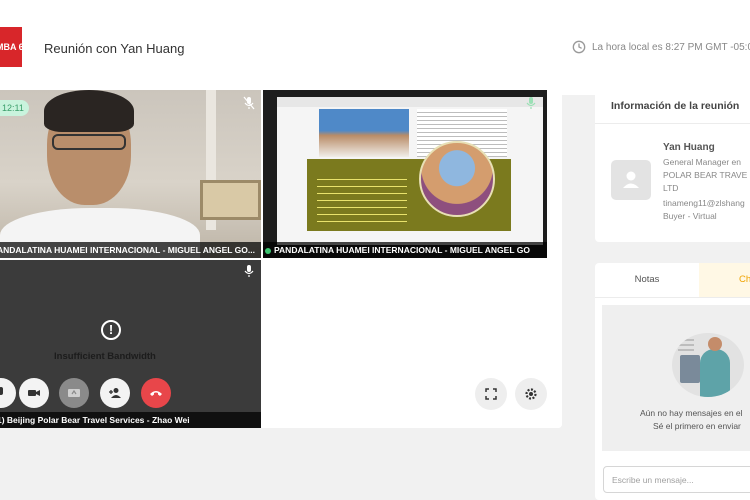 This screenshot has width=750, height=500. What do you see at coordinates (691, 413) in the screenshot?
I see `chat-empty-line1: Aún no hay mensajes en el` at bounding box center [691, 413].